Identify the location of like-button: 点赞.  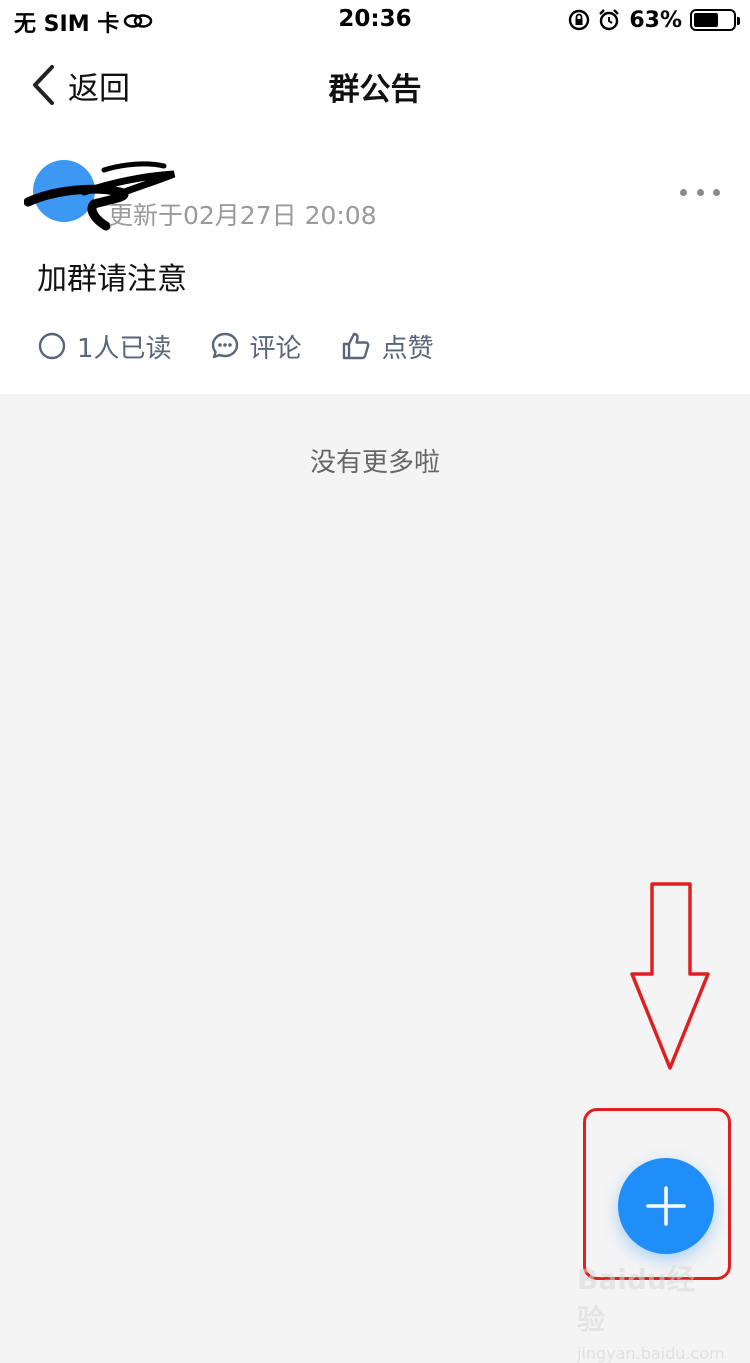
(387, 346).